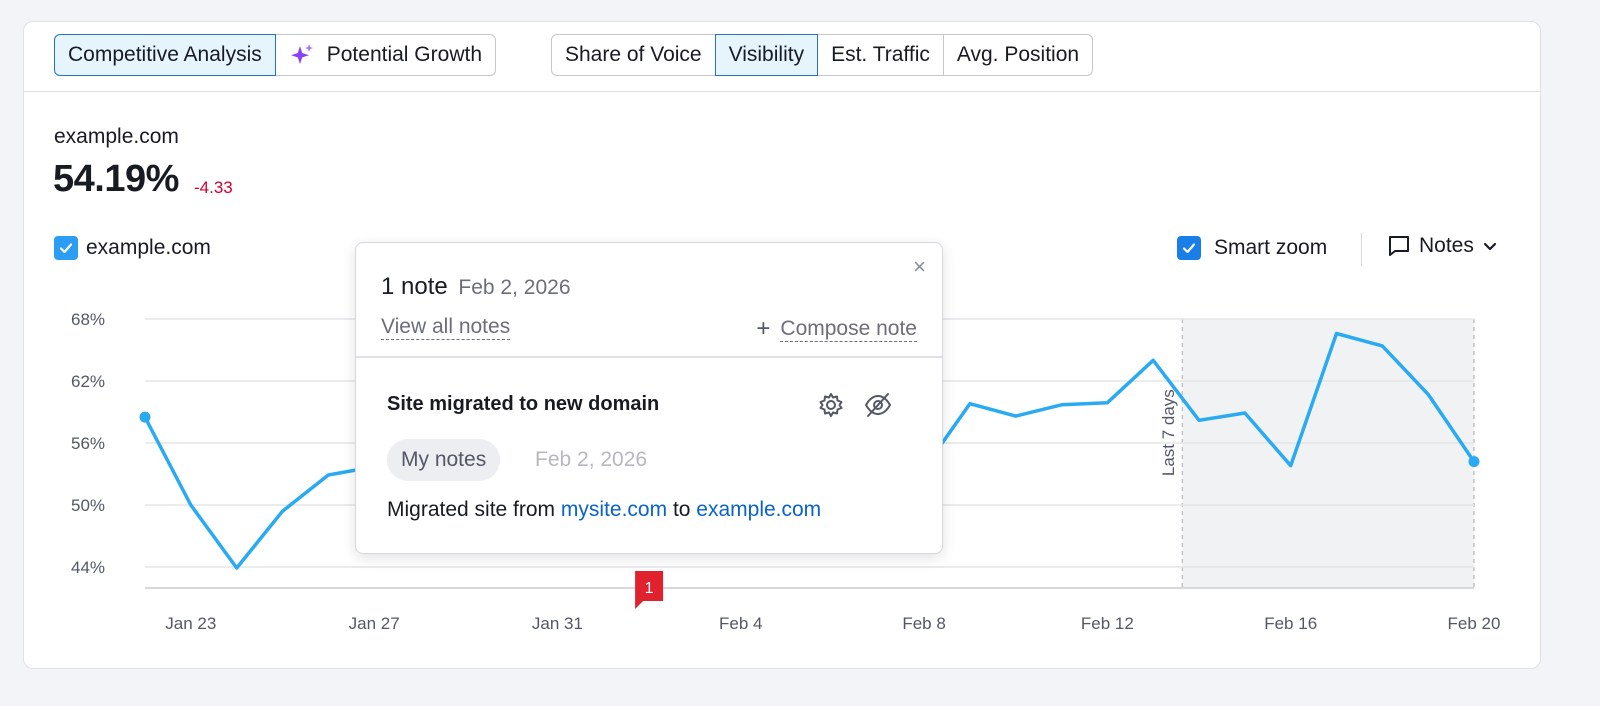  I want to click on y-tick-label: 68%, so click(88, 319).